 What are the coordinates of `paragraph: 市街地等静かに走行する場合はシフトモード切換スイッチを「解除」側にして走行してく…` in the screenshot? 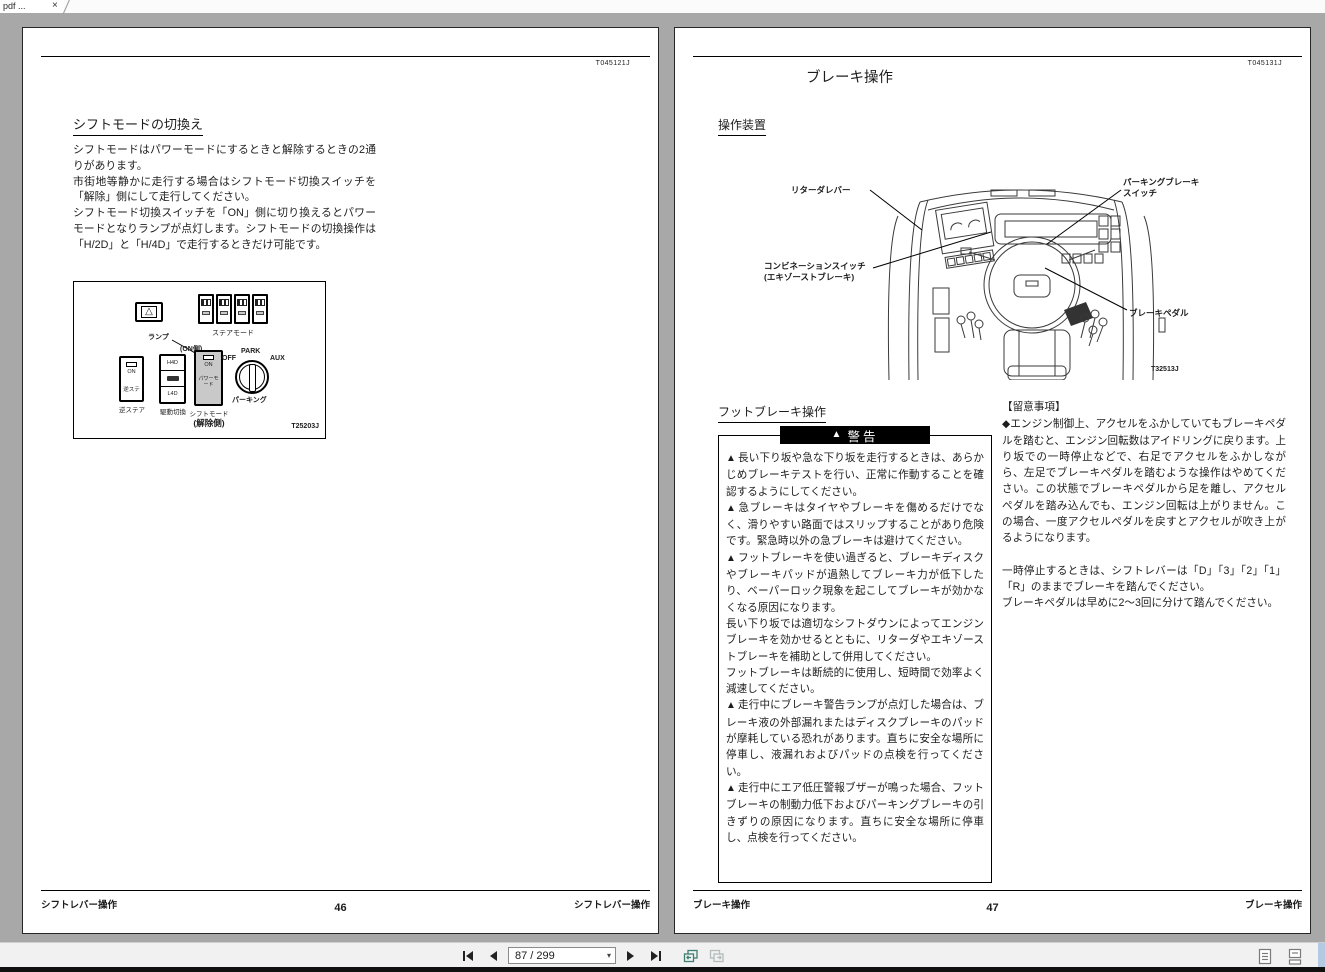 It's located at (224, 189).